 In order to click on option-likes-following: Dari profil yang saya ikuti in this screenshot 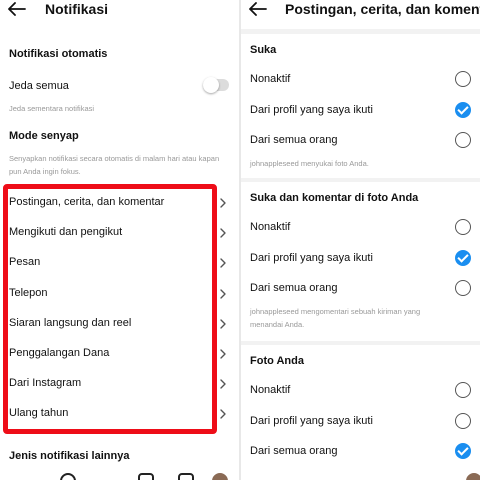, I will do `click(360, 110)`.